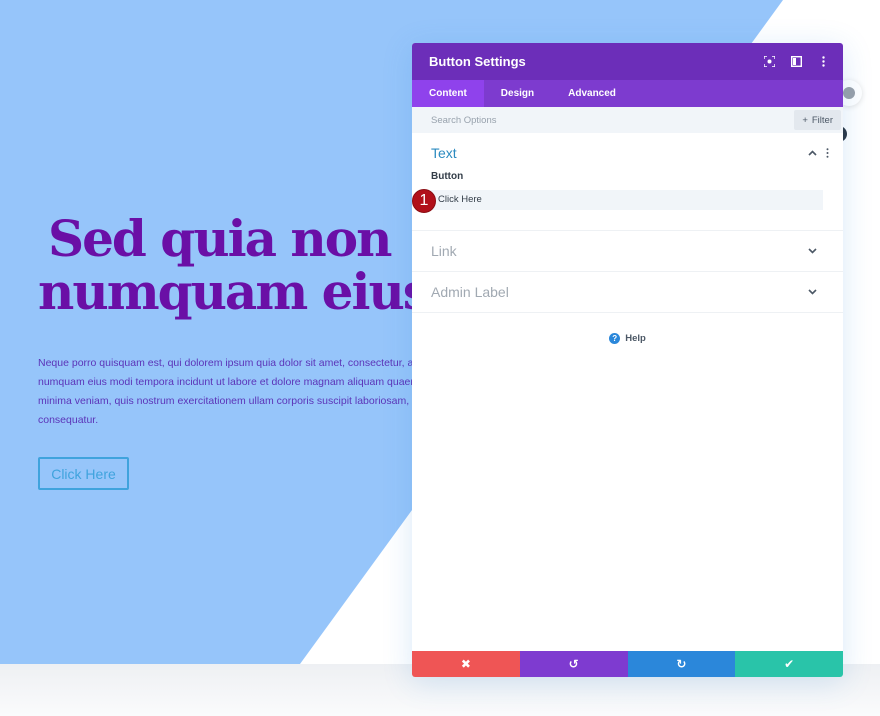 The height and width of the screenshot is (716, 880). I want to click on tab-design: Design, so click(517, 93).